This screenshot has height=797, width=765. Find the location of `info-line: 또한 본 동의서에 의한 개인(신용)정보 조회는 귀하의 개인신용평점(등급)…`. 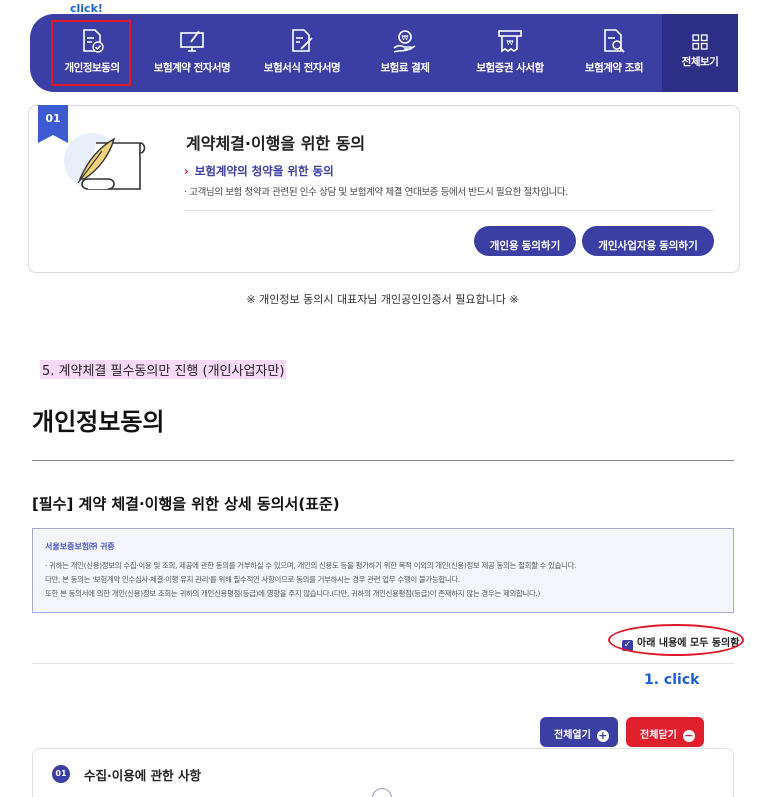

info-line: 또한 본 동의서에 의한 개인(신용)정보 조회는 귀하의 개인신용평점(등급)… is located at coordinates (293, 593).